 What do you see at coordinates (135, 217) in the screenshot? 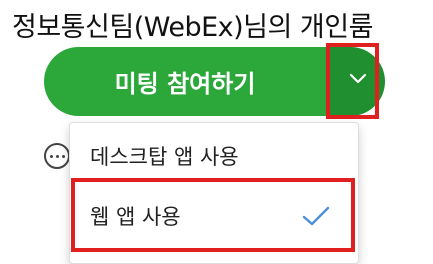
I see `menu-item-label: 웹 앱 사용` at bounding box center [135, 217].